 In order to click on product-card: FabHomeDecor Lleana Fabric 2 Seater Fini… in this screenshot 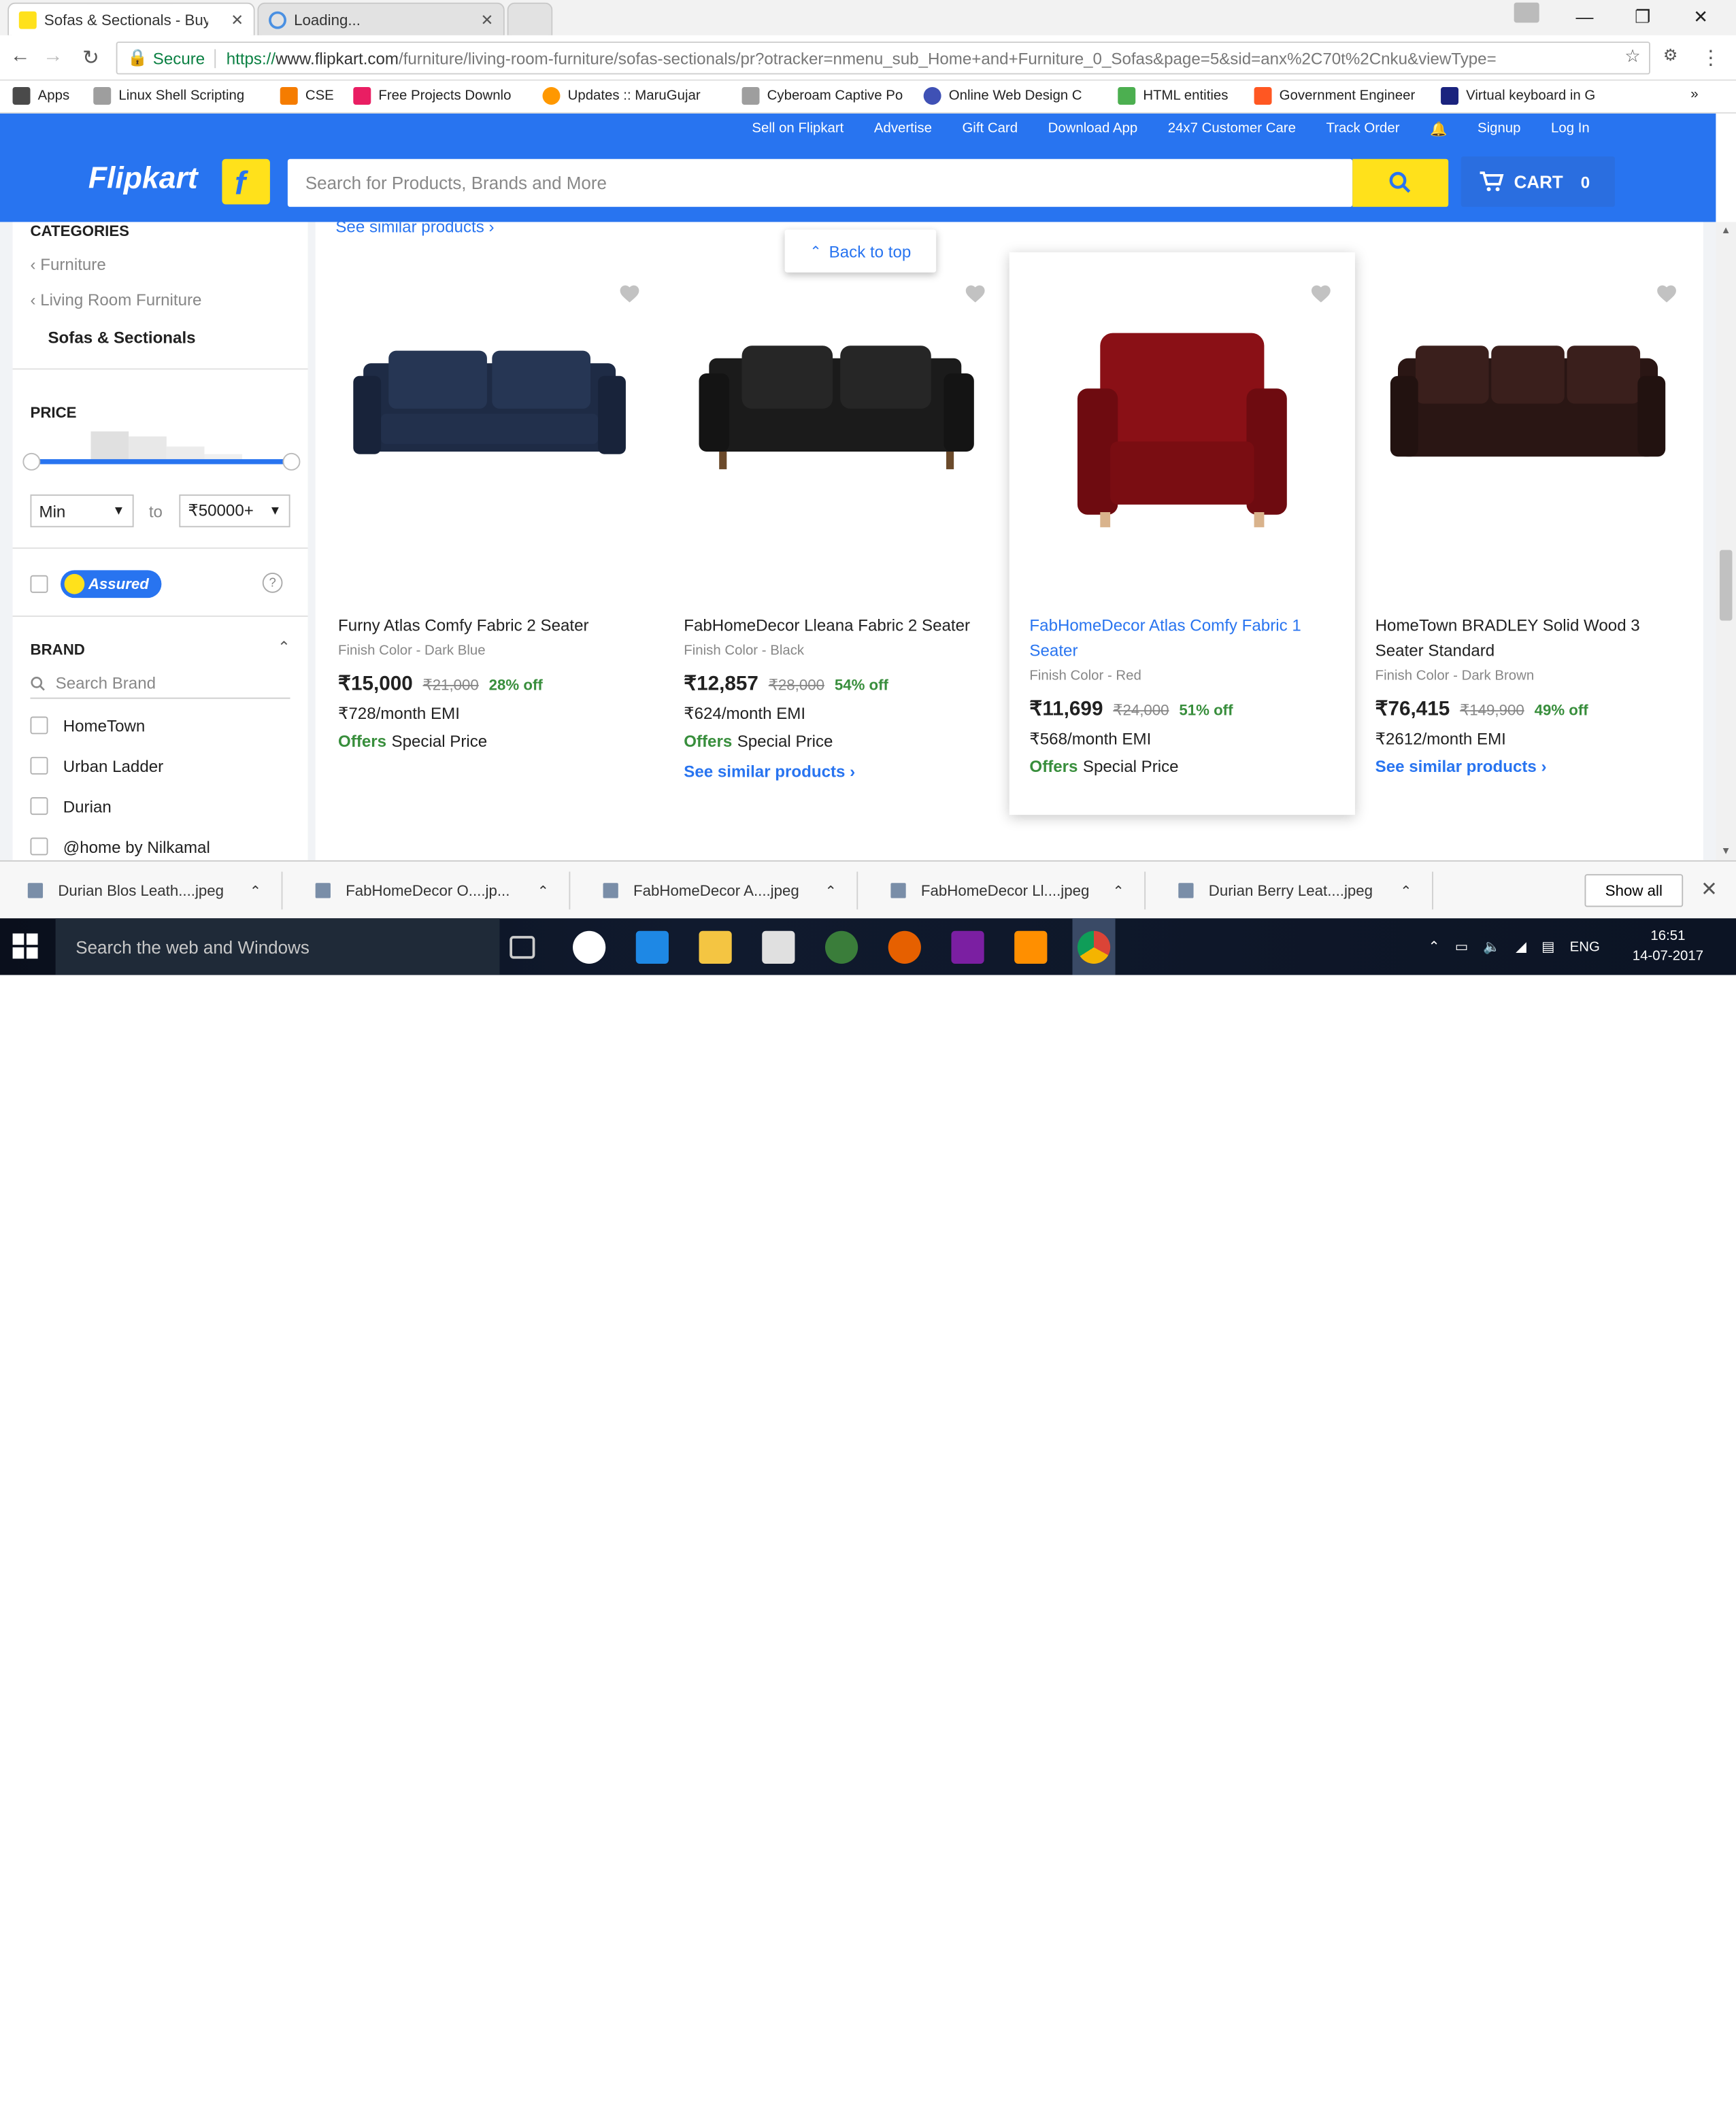, I will do `click(836, 533)`.